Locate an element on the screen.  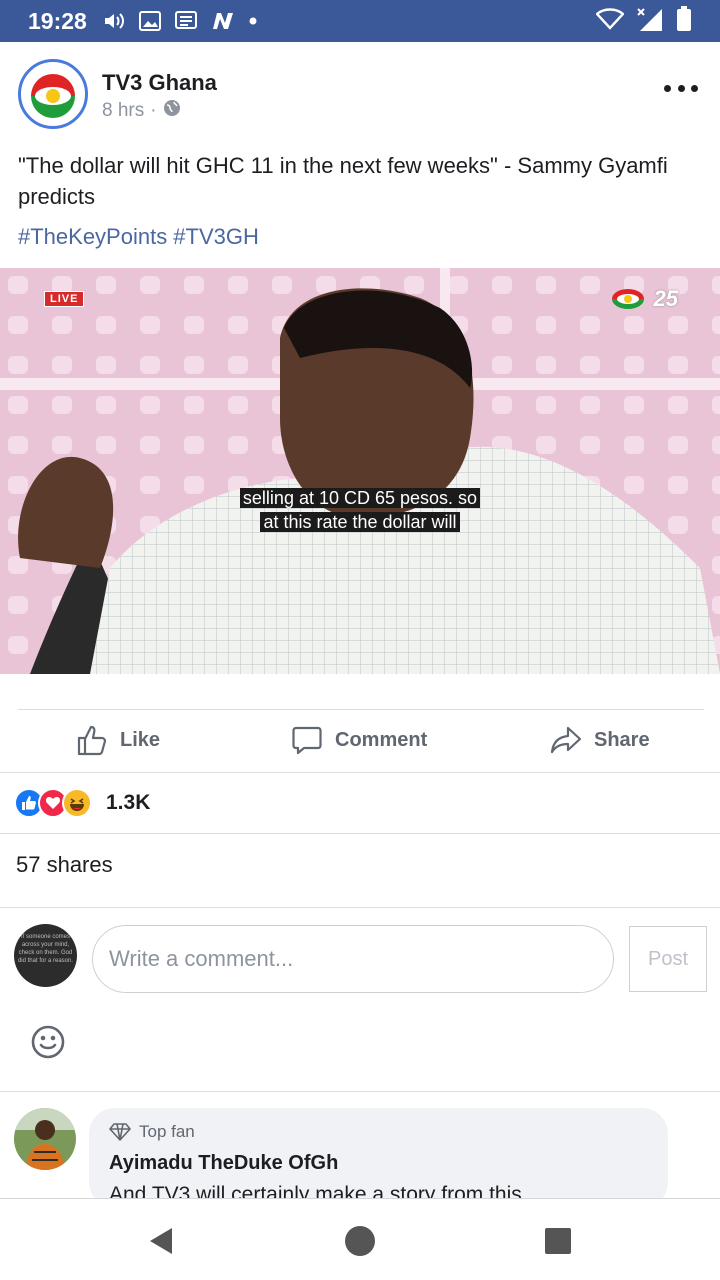
gallery-icon is located at coordinates (149, 21).